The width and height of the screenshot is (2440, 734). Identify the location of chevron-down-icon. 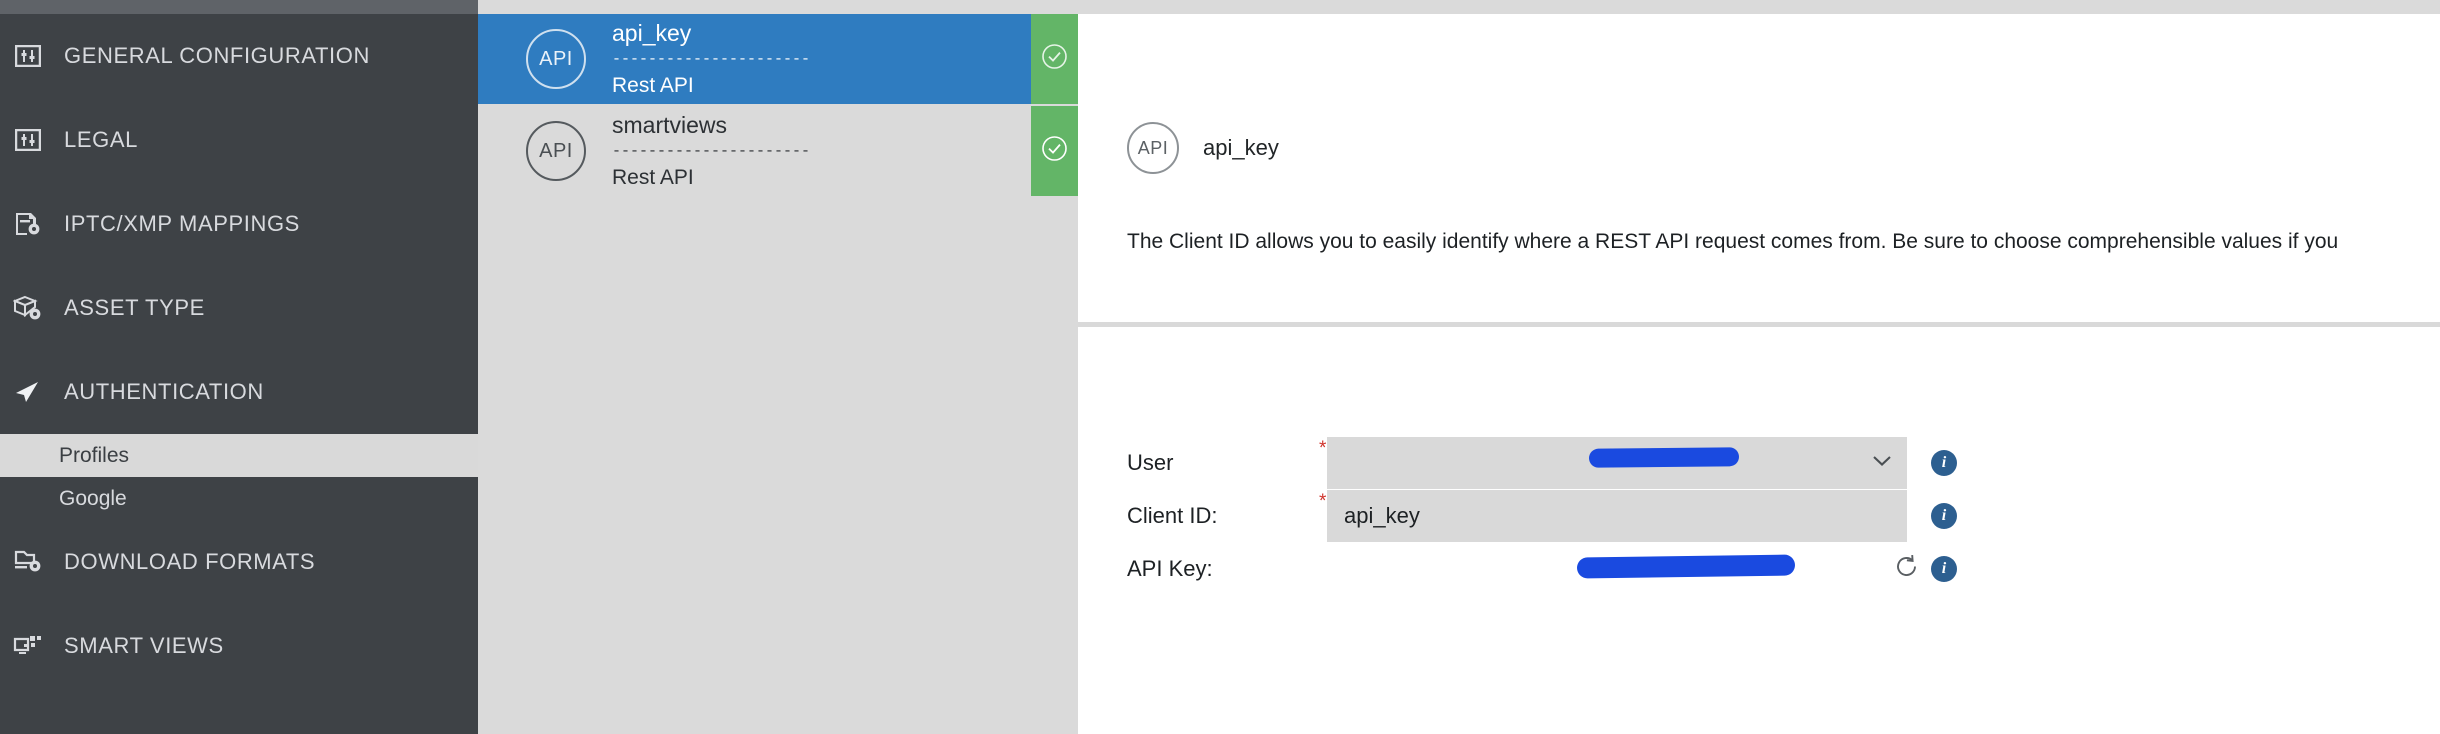
(1882, 463).